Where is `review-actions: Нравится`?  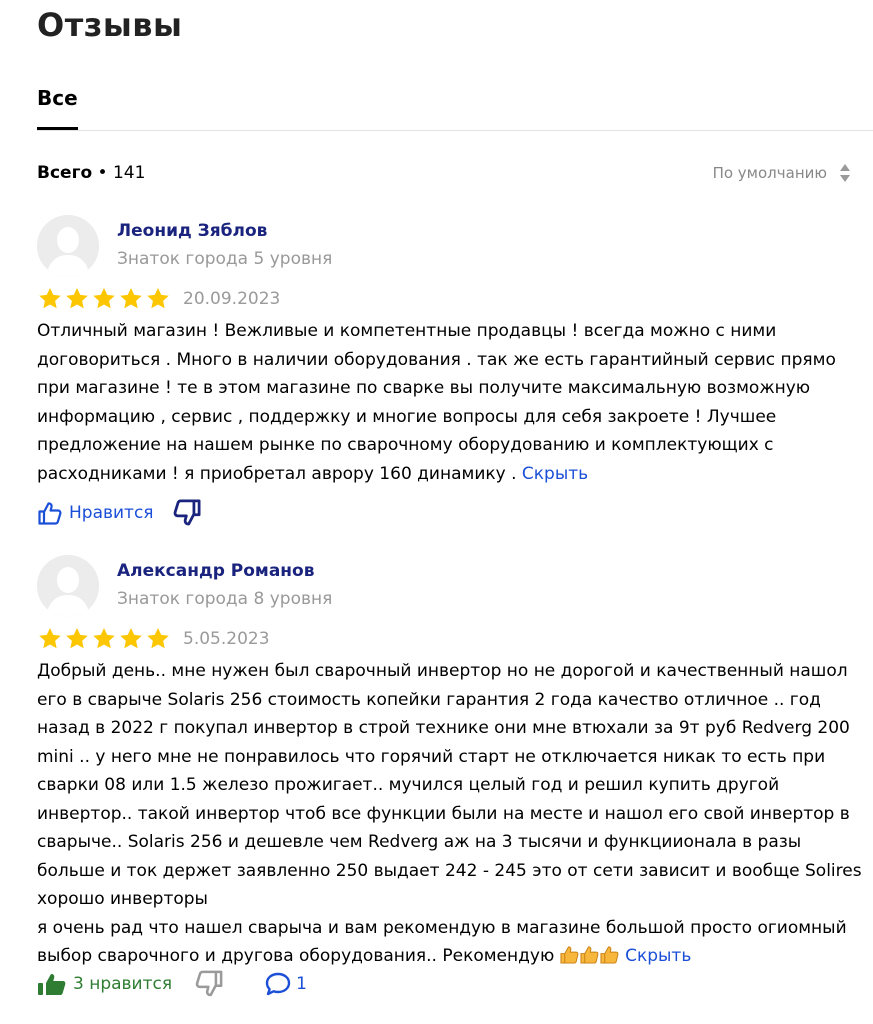 review-actions: Нравится is located at coordinates (119, 513).